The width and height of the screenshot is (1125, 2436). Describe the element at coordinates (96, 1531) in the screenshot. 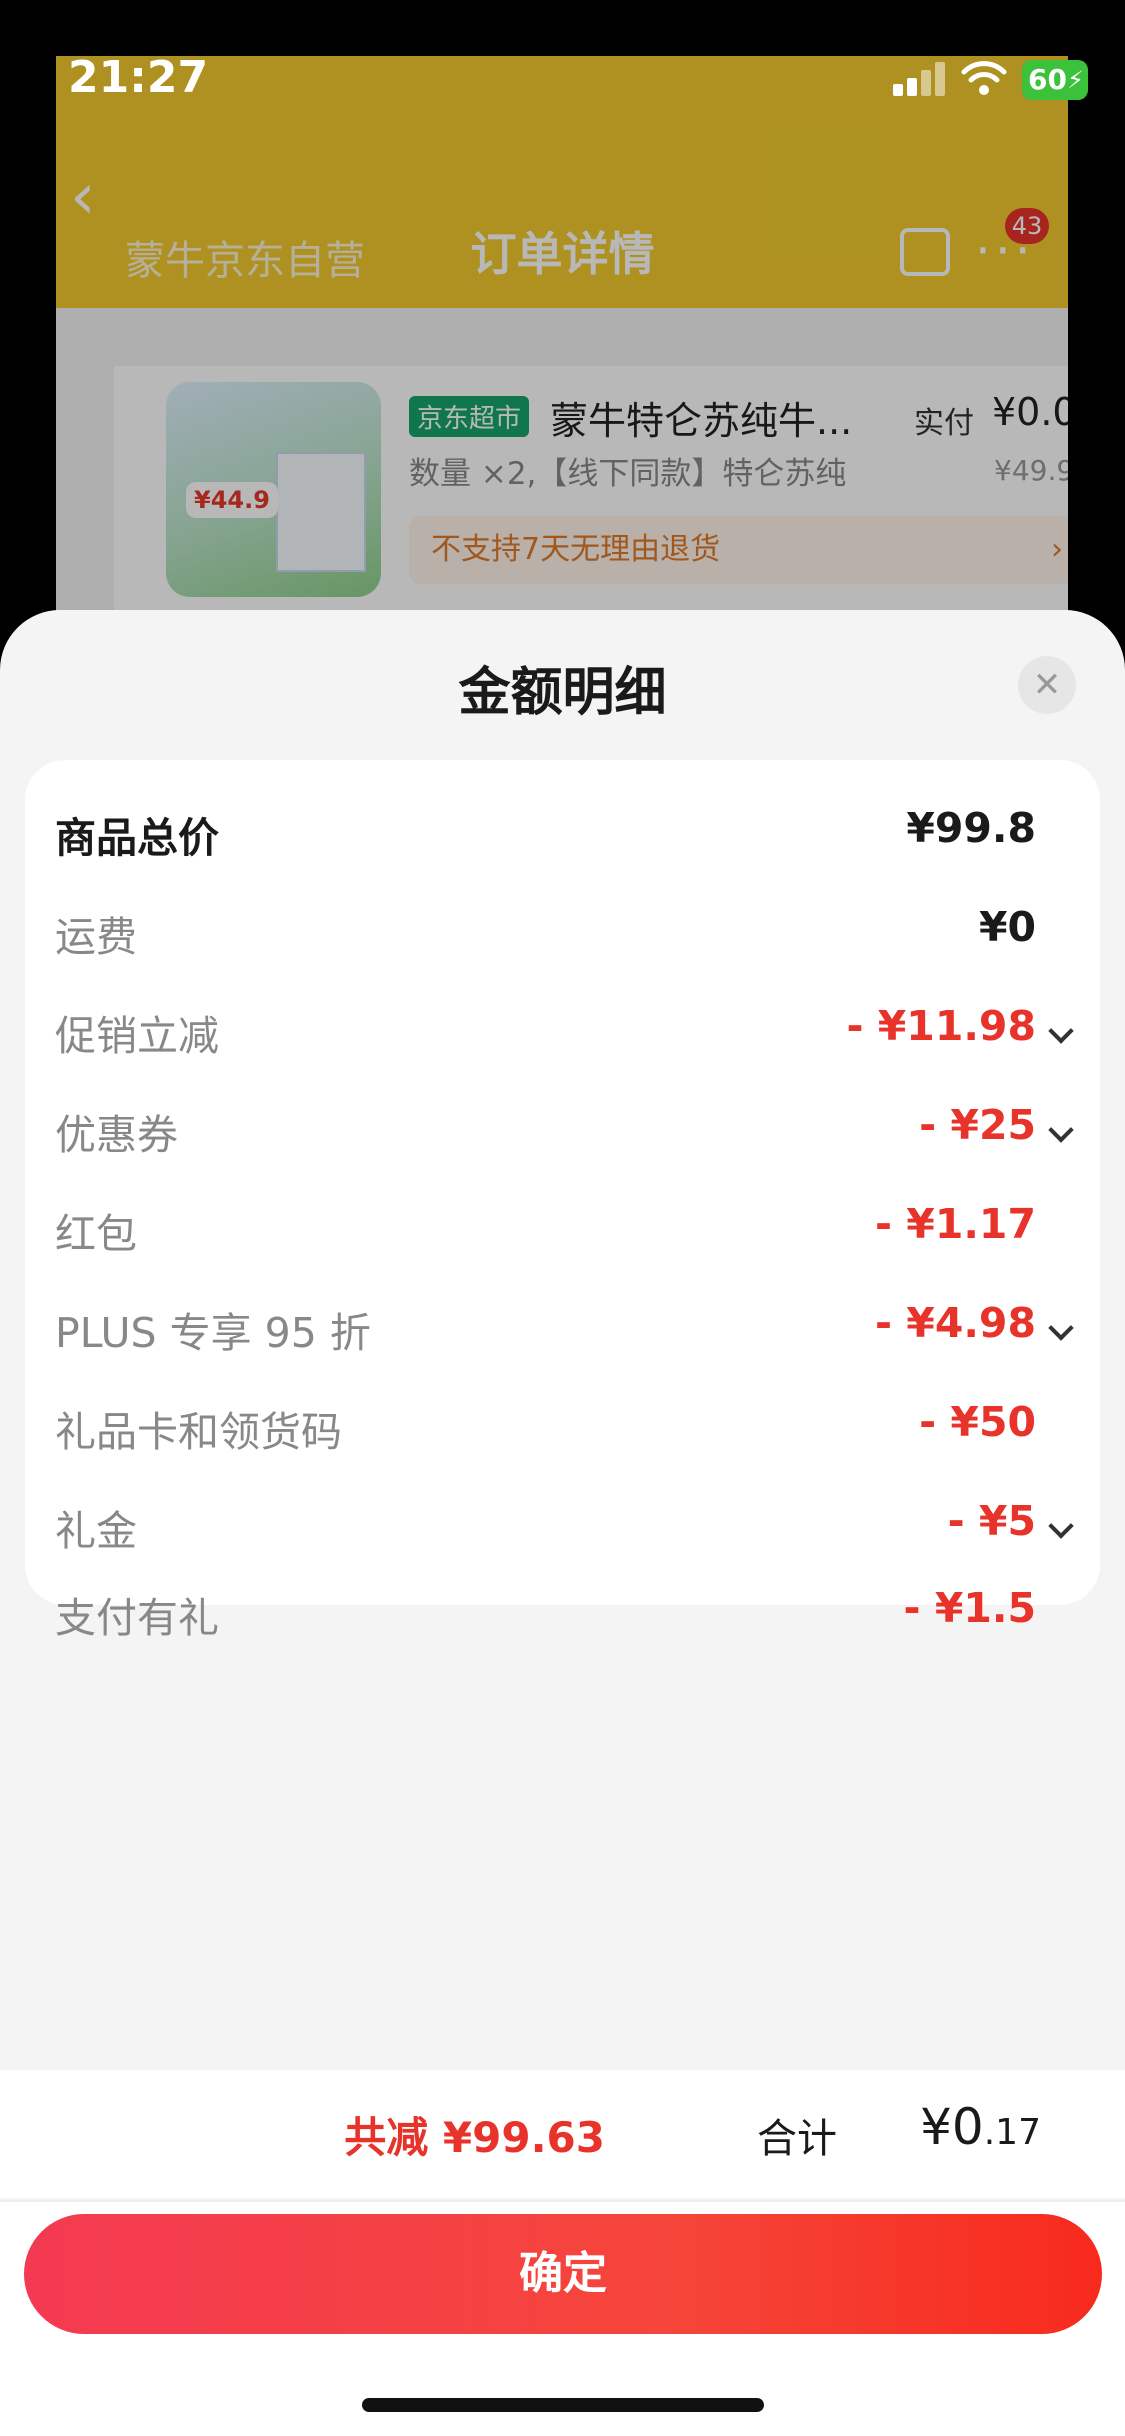

I see `row-label: 礼金` at that location.